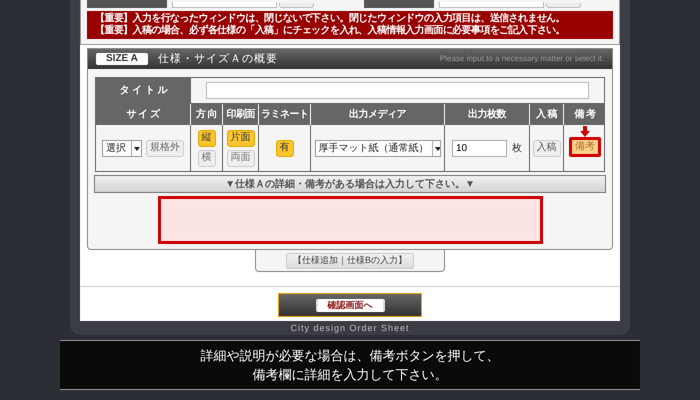  What do you see at coordinates (165, 148) in the screenshot?
I see `nonstandard-button: 規格外` at bounding box center [165, 148].